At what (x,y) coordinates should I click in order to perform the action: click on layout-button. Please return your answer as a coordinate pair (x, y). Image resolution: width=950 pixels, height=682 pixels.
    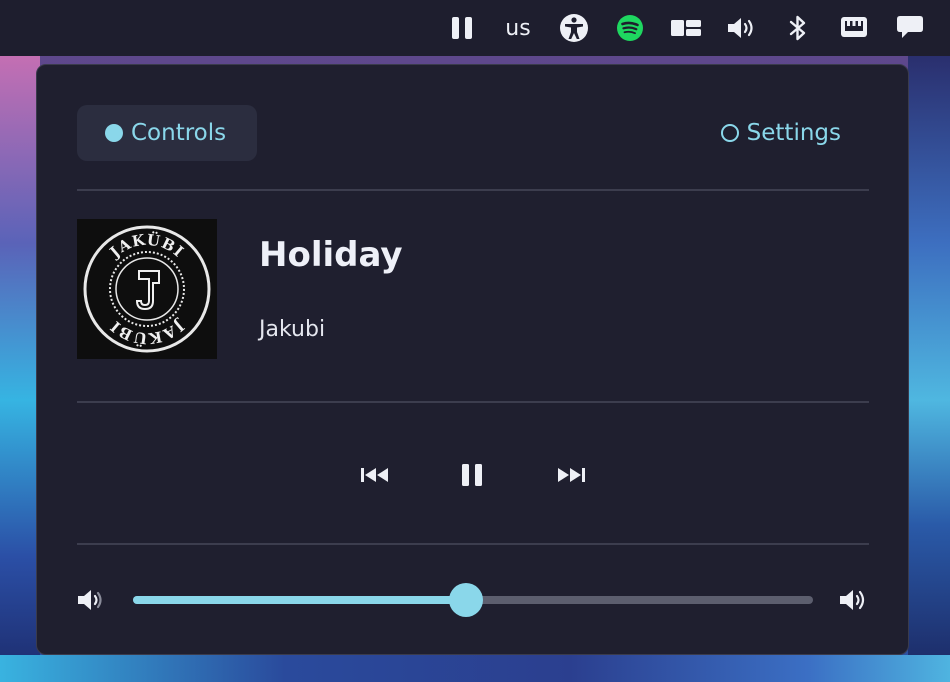
    Looking at the image, I should click on (686, 28).